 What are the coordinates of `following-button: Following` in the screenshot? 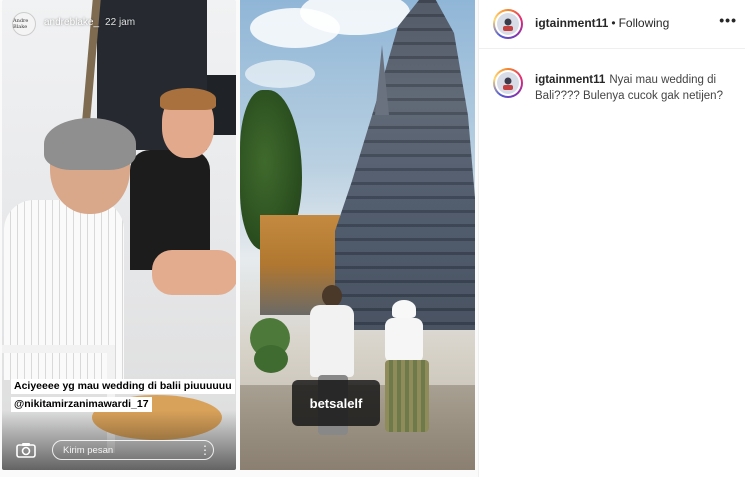 It's located at (644, 23).